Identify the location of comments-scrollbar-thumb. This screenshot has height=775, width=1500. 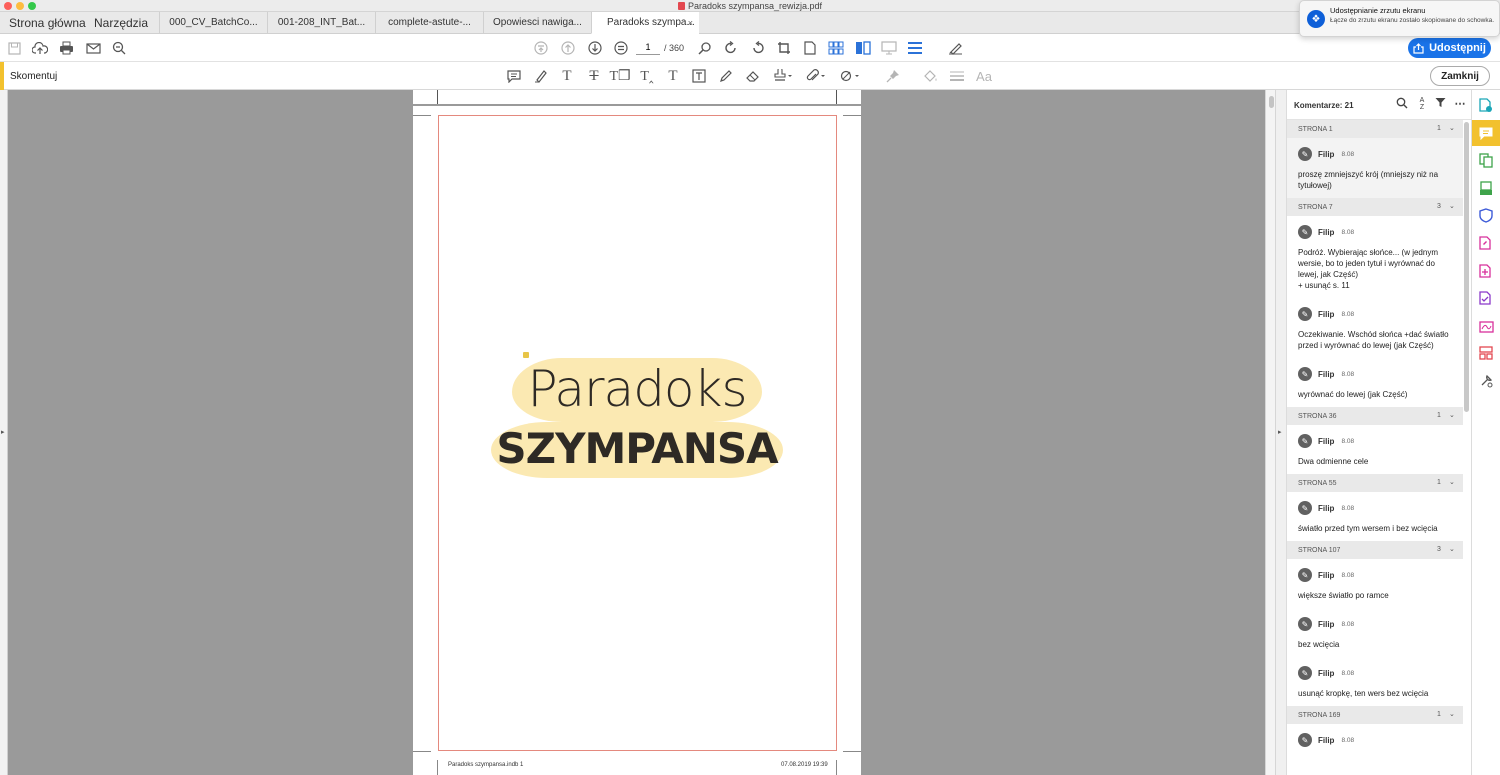
(1466, 267).